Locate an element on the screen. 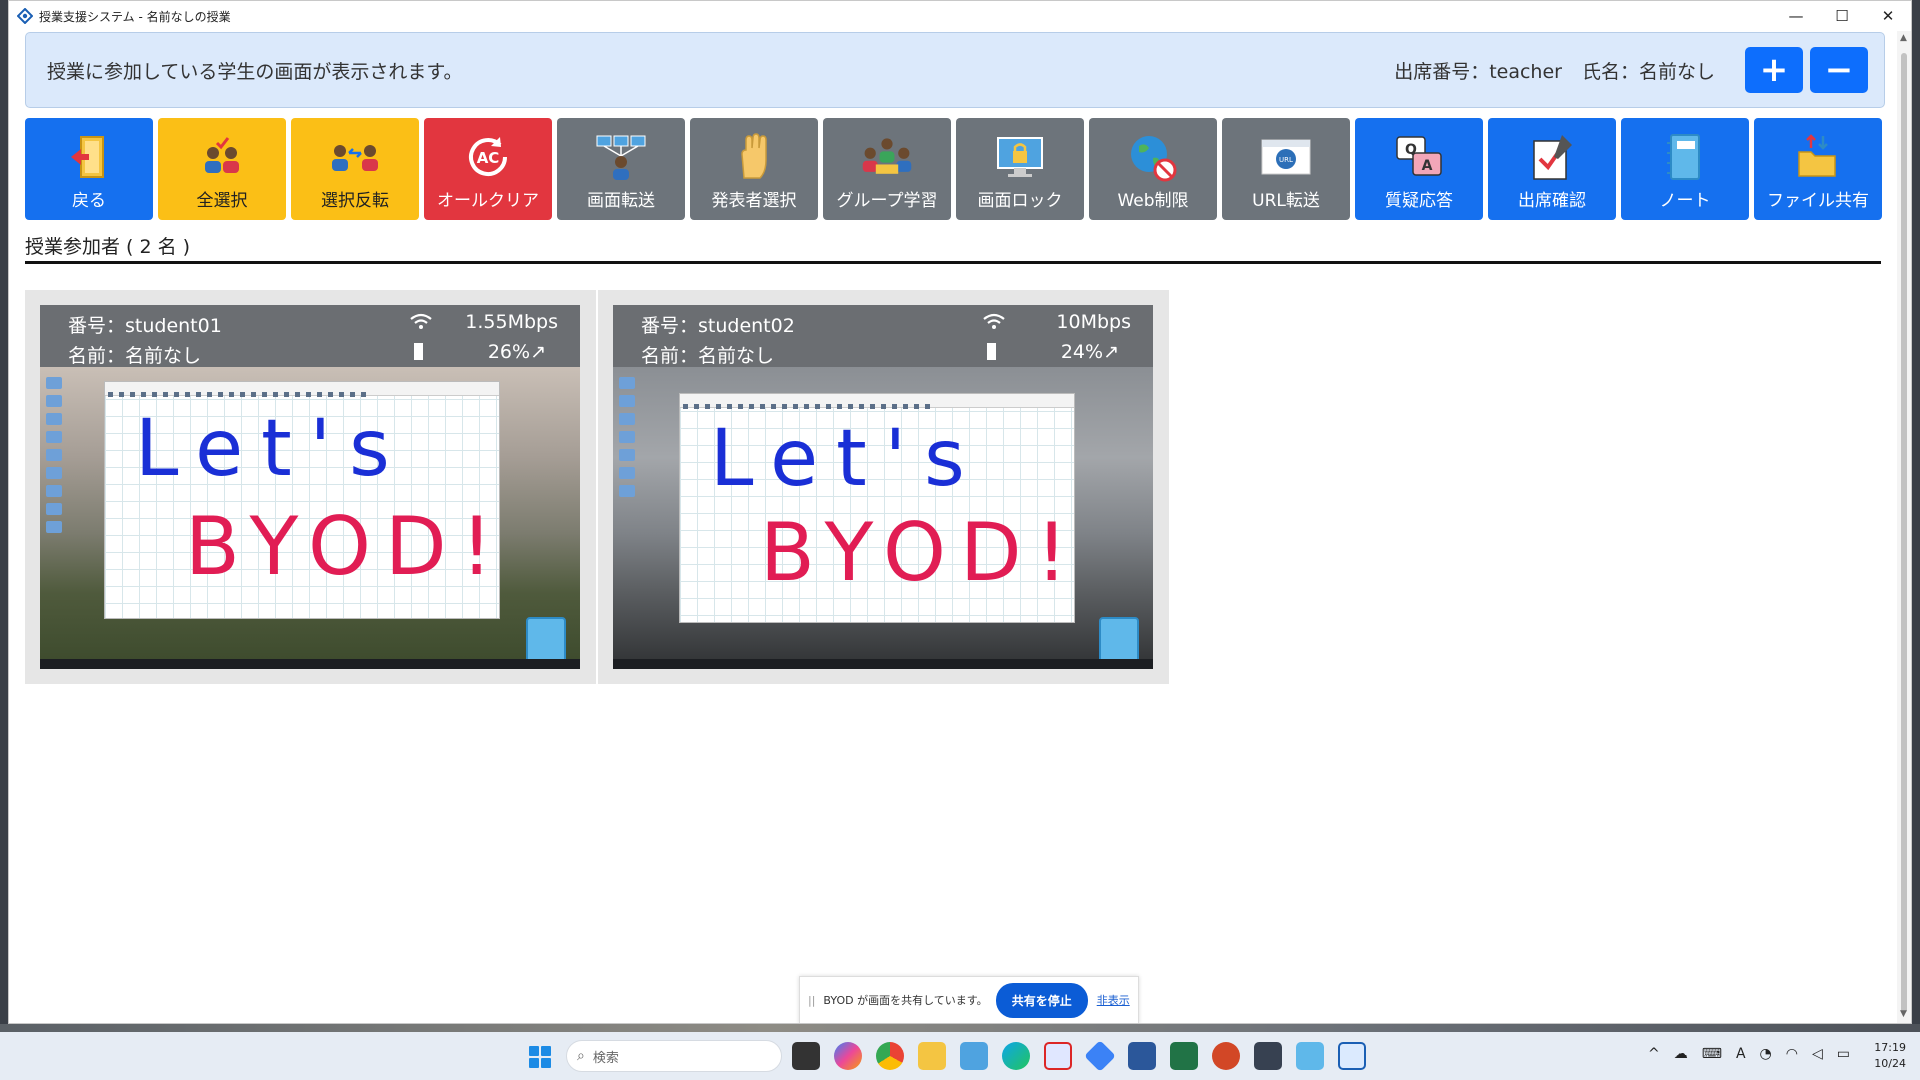  clock-time: 17:19 is located at coordinates (1890, 1047).